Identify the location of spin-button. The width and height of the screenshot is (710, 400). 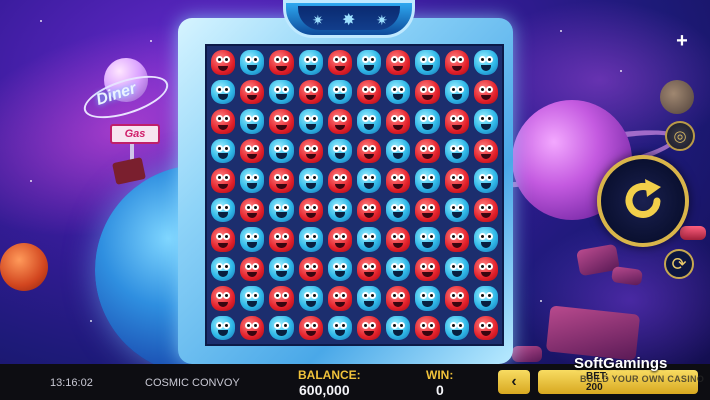
(643, 201).